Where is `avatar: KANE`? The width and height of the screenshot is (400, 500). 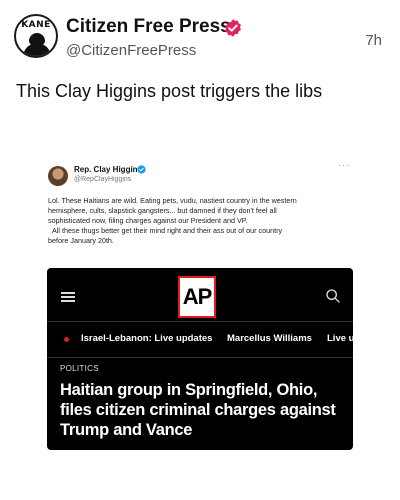 avatar: KANE is located at coordinates (36, 36).